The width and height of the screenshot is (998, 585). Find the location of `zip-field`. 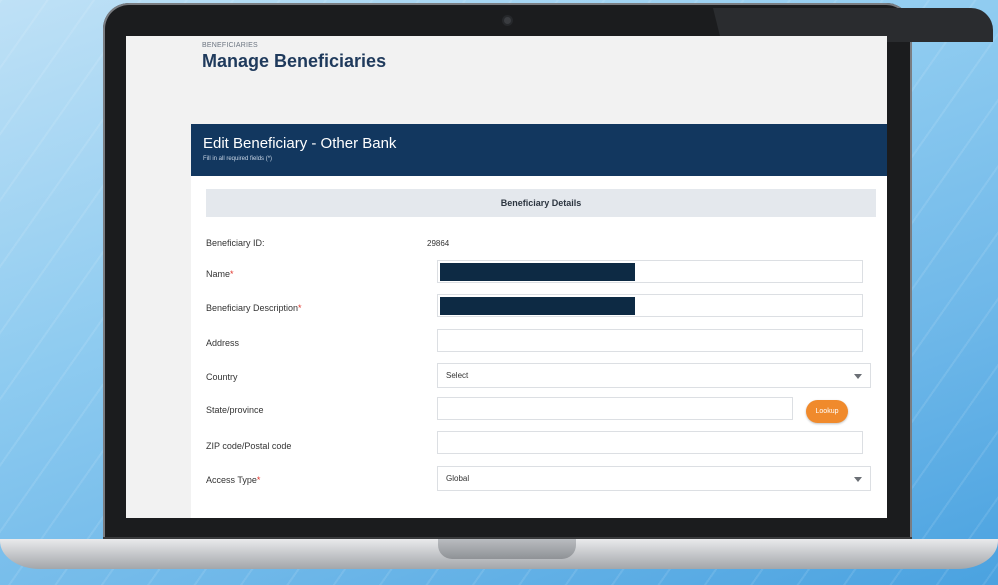

zip-field is located at coordinates (650, 442).